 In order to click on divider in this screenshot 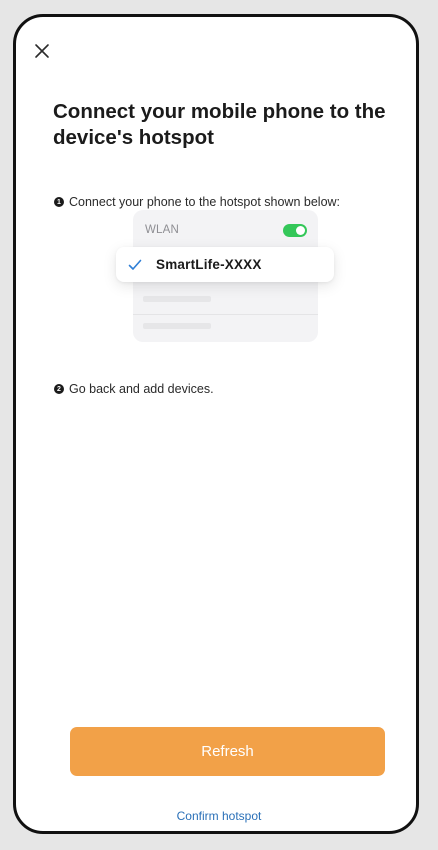, I will do `click(225, 314)`.